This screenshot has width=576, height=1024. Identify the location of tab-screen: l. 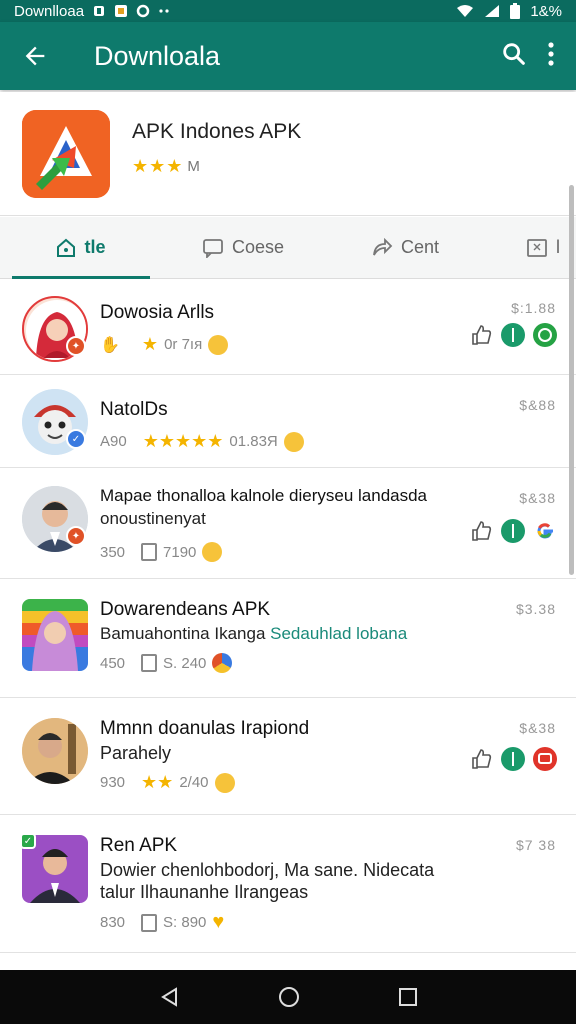
(531, 247).